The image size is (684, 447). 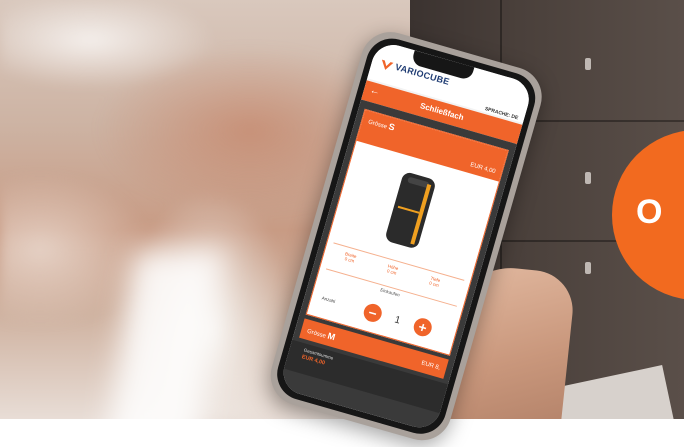 What do you see at coordinates (350, 257) in the screenshot?
I see `dimension-width: Breite 0 cm` at bounding box center [350, 257].